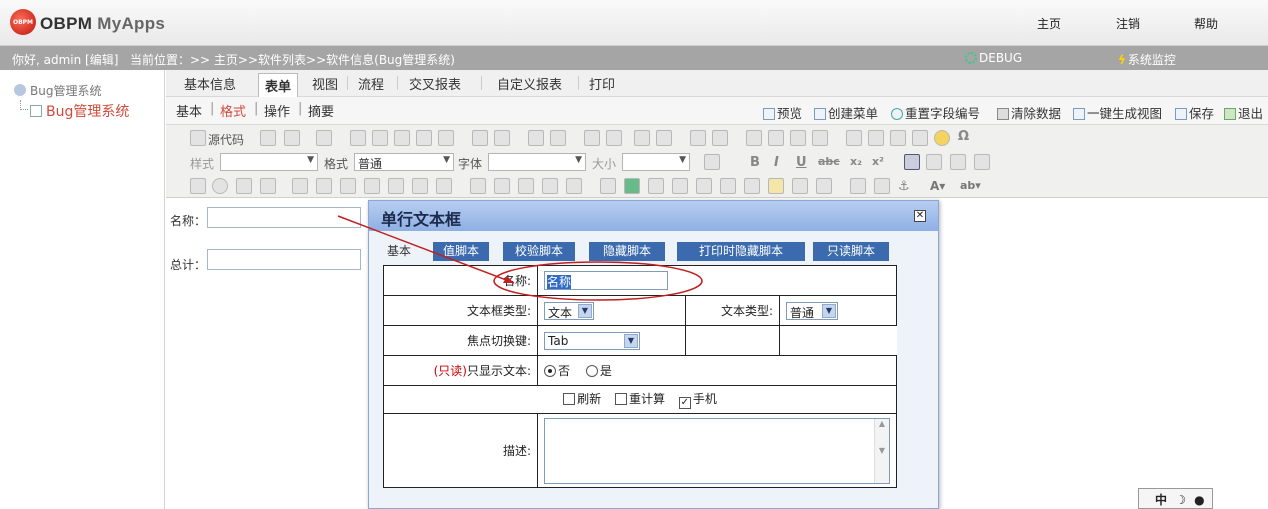  I want to click on tab-cross-report: 交叉报表, so click(435, 83).